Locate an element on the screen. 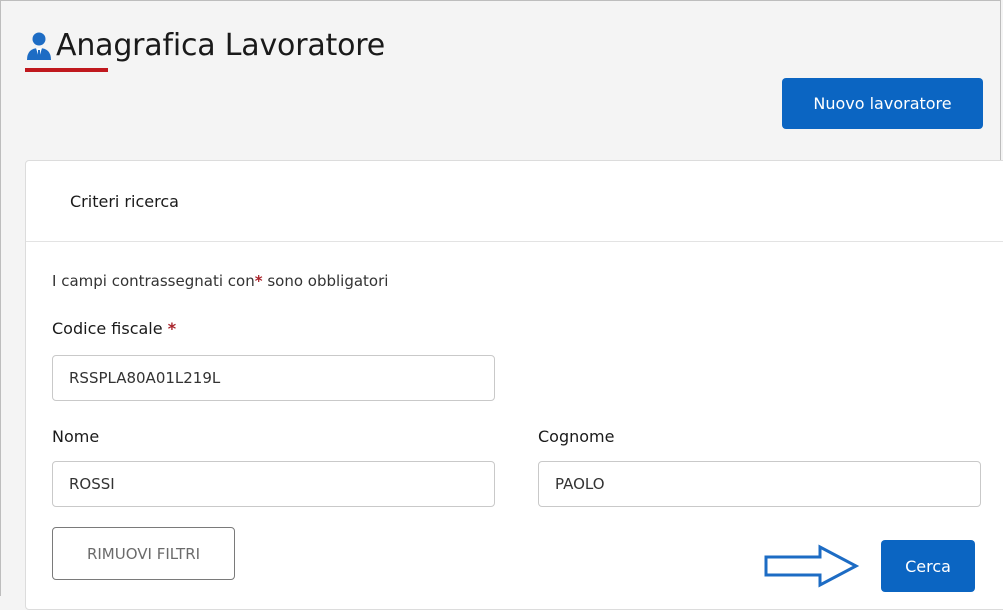 The image size is (1003, 610). card-title: Criteri ricerca is located at coordinates (124, 201).